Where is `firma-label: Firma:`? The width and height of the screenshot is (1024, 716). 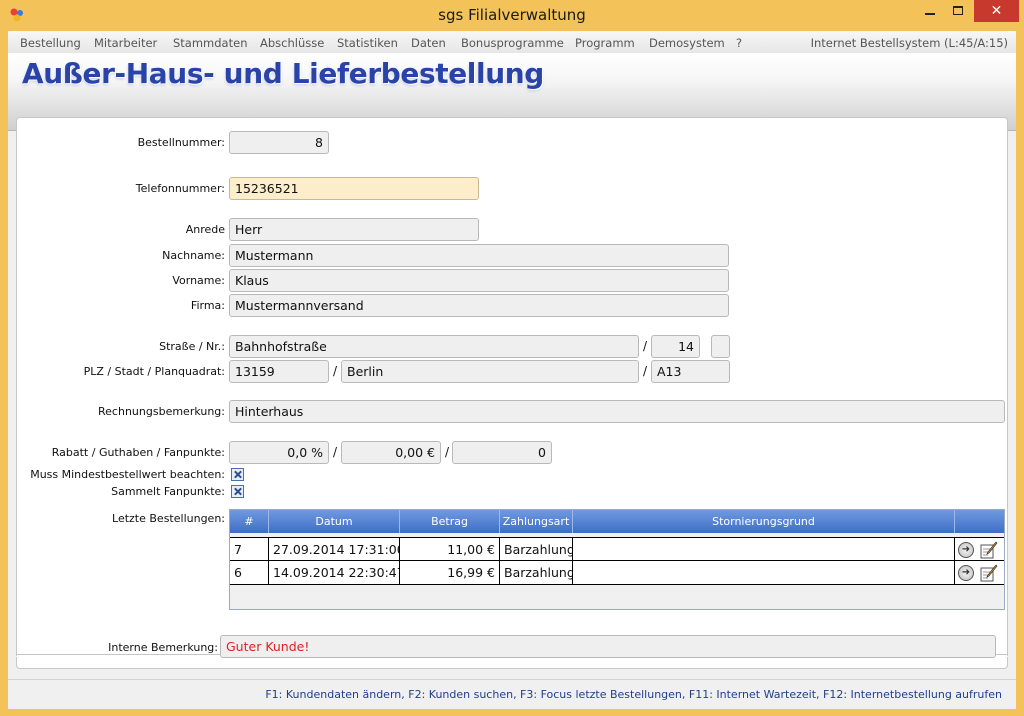
firma-label: Firma: is located at coordinates (207, 305).